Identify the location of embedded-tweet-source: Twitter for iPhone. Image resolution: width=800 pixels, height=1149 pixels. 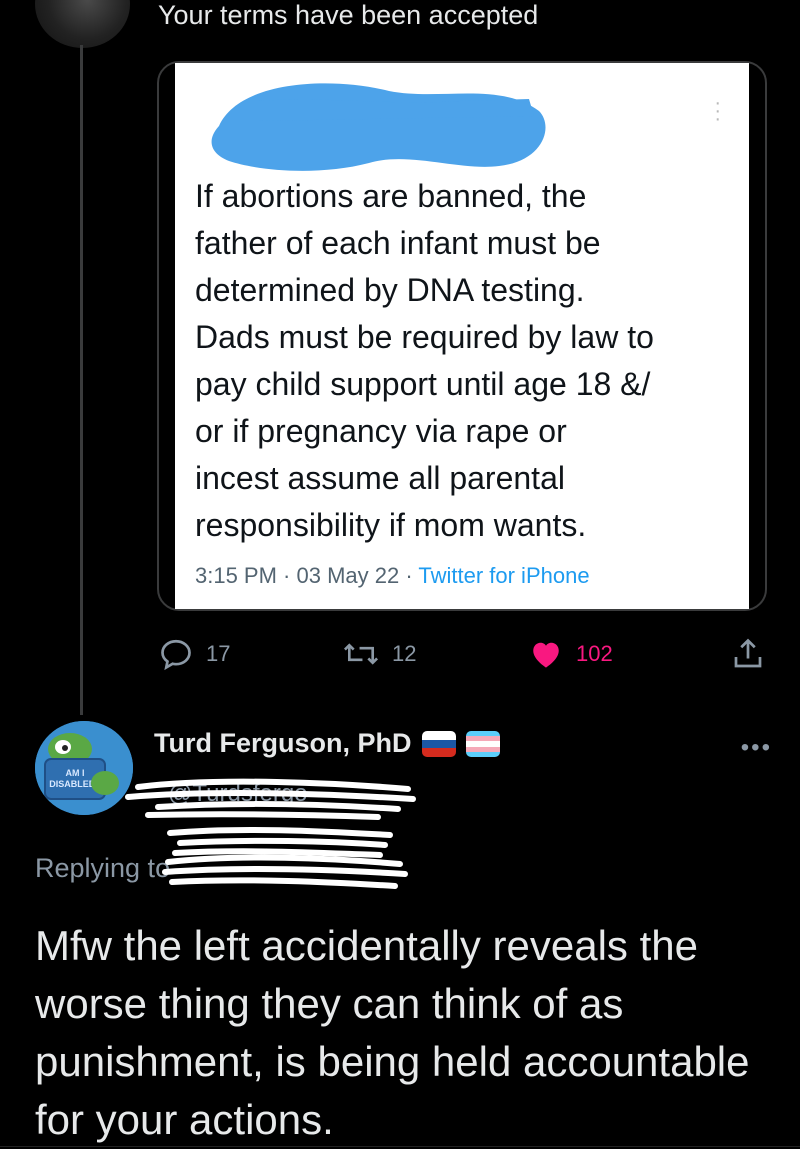
(503, 575).